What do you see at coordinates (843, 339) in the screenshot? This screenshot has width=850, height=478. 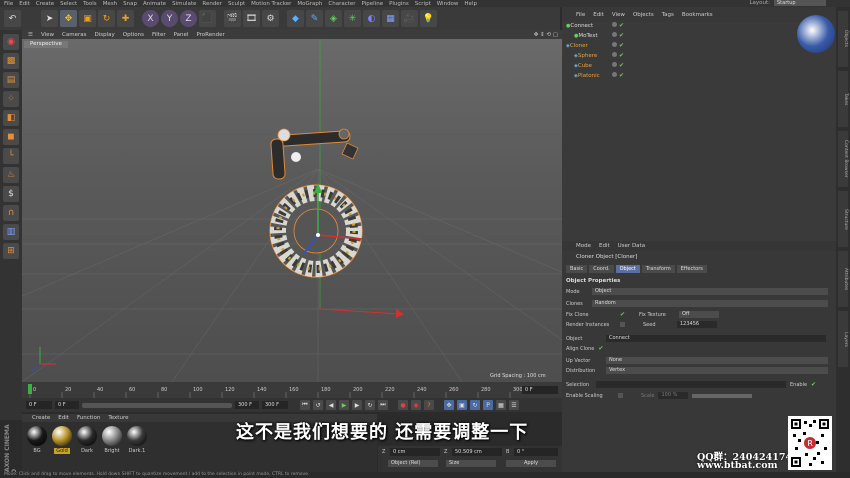 I see `side-tab-layers: Layers` at bounding box center [843, 339].